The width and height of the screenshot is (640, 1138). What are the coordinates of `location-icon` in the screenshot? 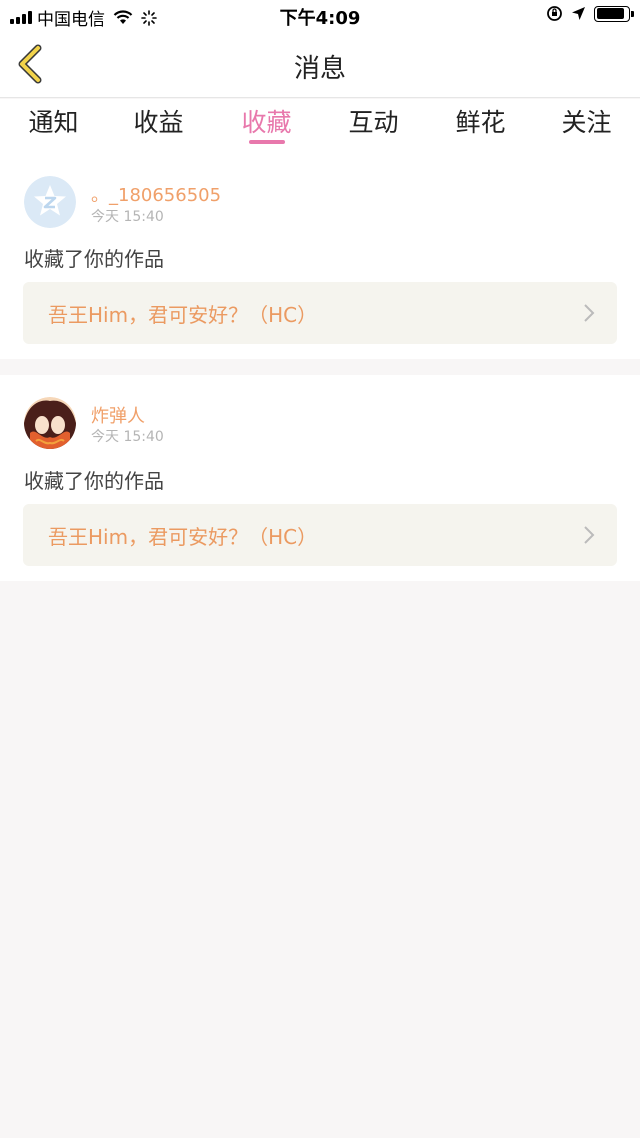 It's located at (578, 13).